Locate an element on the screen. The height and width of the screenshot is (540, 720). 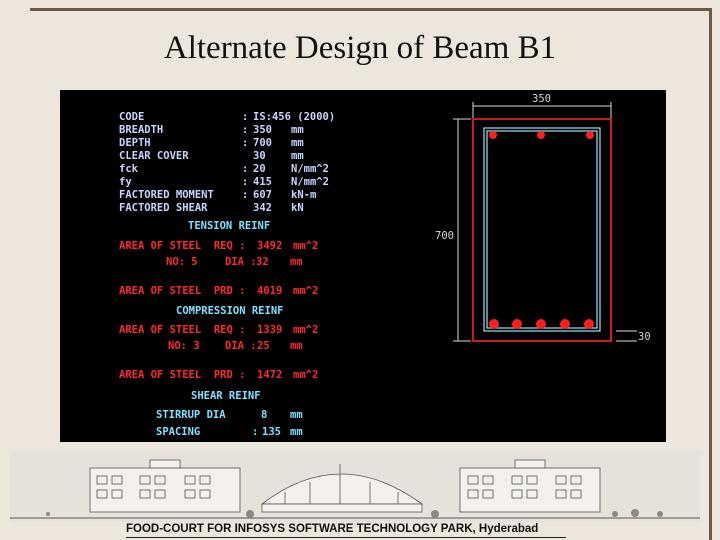
frame-top-rule is located at coordinates (371, 9).